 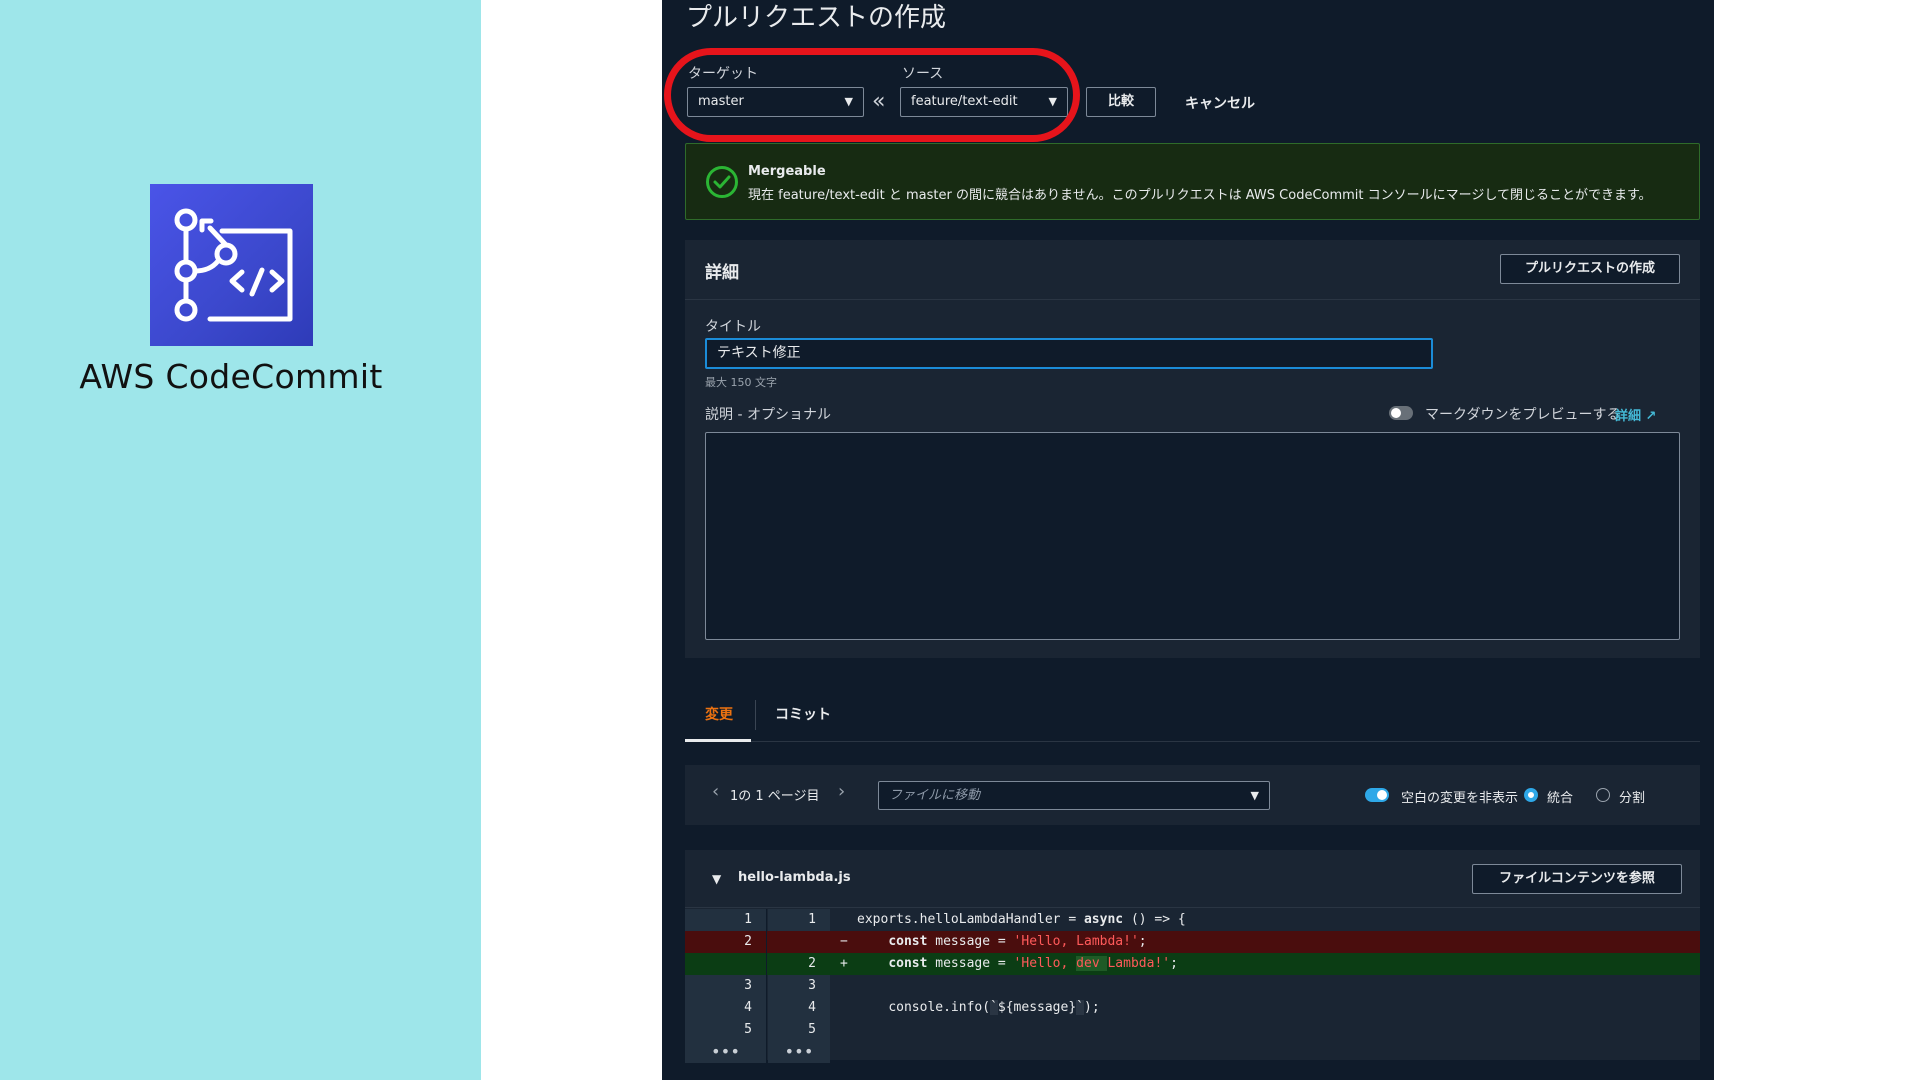 What do you see at coordinates (812, 963) in the screenshot?
I see `new-line-number: 2` at bounding box center [812, 963].